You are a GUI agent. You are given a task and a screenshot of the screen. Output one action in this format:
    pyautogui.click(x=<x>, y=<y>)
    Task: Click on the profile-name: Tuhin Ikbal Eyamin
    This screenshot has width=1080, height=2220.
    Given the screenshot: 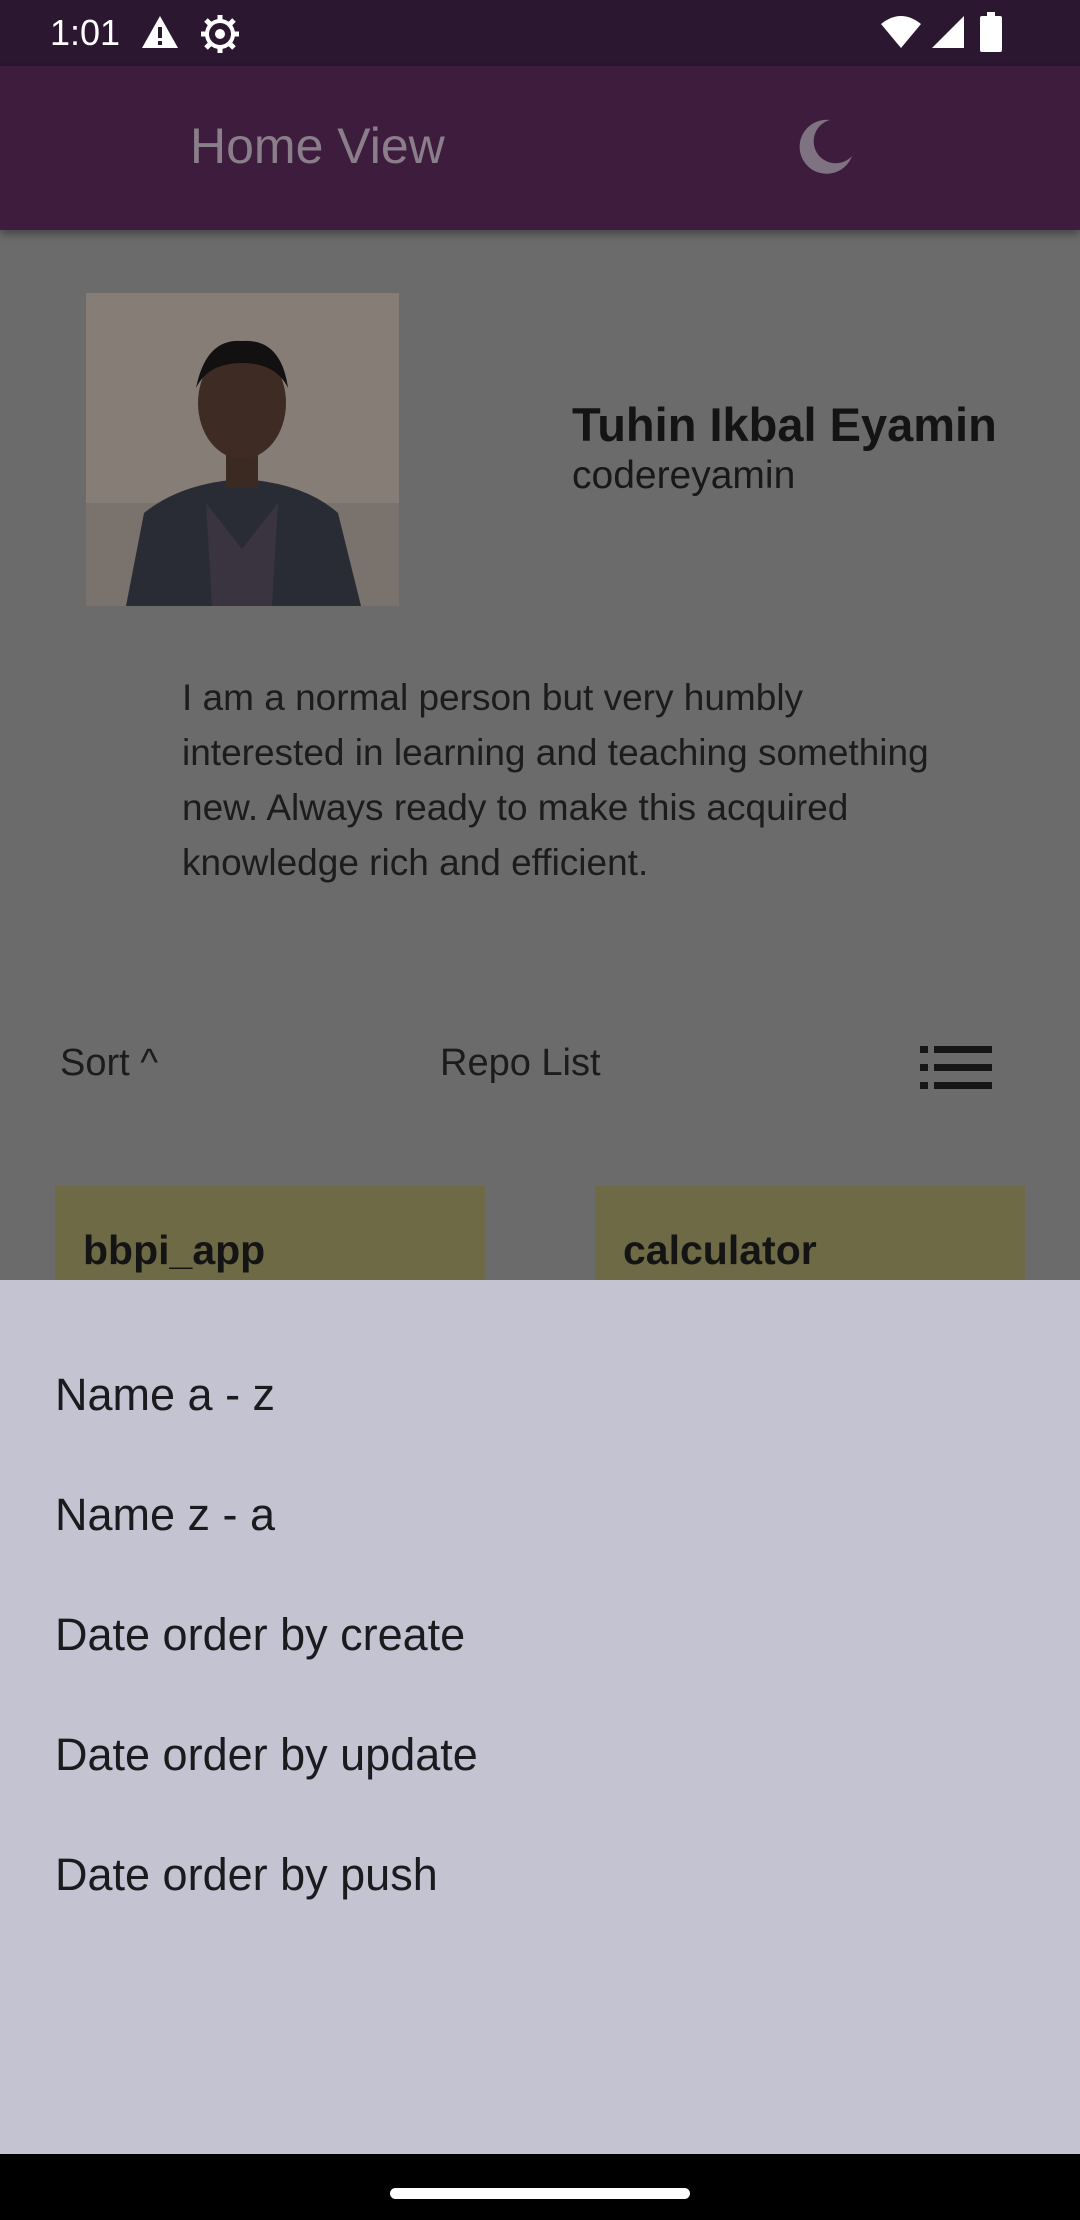 What is the action you would take?
    pyautogui.click(x=784, y=424)
    